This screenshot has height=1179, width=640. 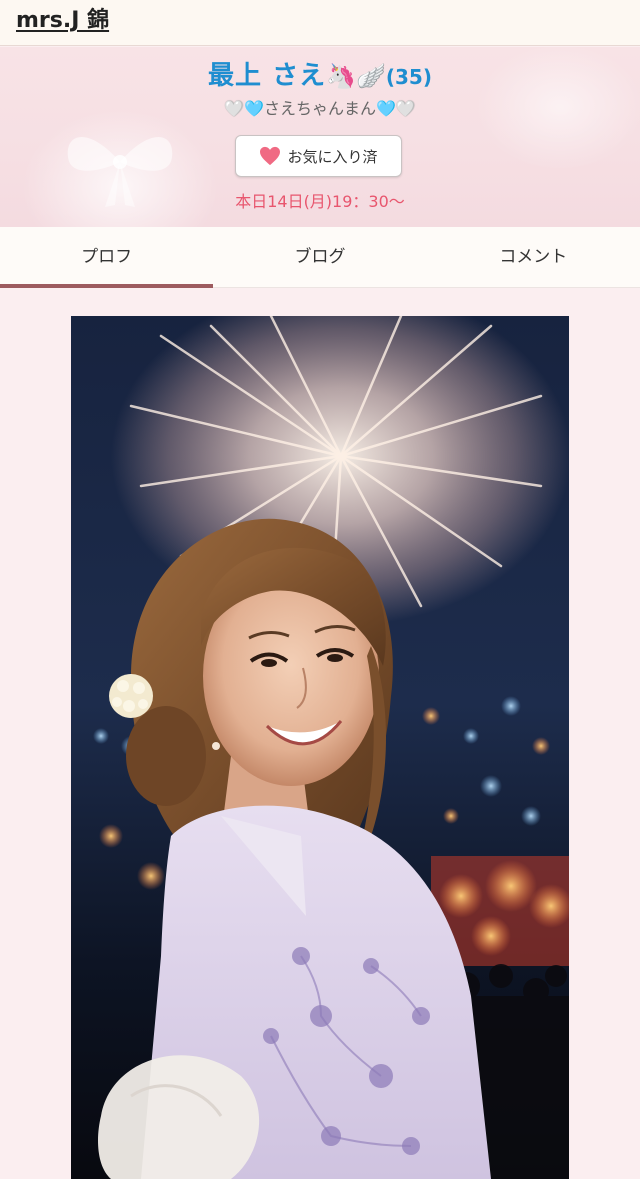 What do you see at coordinates (270, 156) in the screenshot?
I see `heart-icon` at bounding box center [270, 156].